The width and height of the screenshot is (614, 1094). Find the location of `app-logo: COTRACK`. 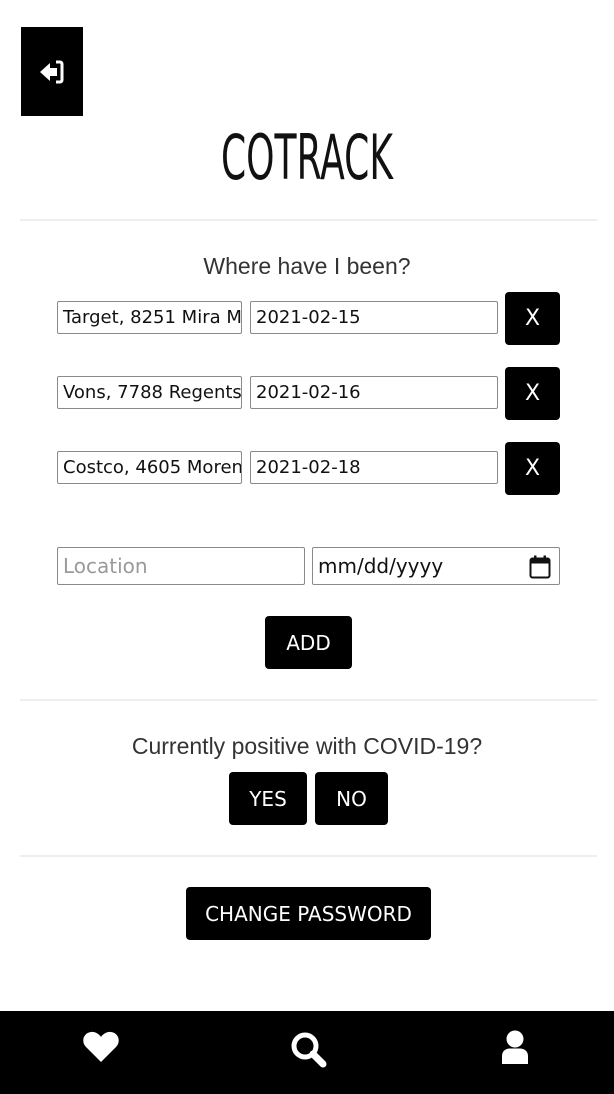

app-logo: COTRACK is located at coordinates (307, 155).